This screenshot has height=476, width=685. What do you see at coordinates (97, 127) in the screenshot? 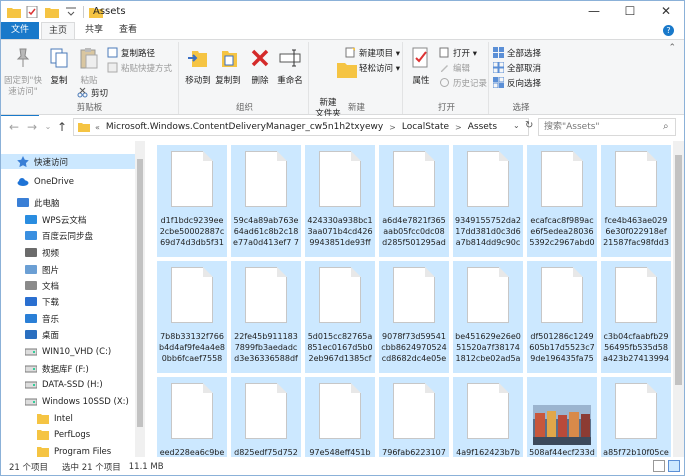
I see `overflow-chevron: «` at bounding box center [97, 127].